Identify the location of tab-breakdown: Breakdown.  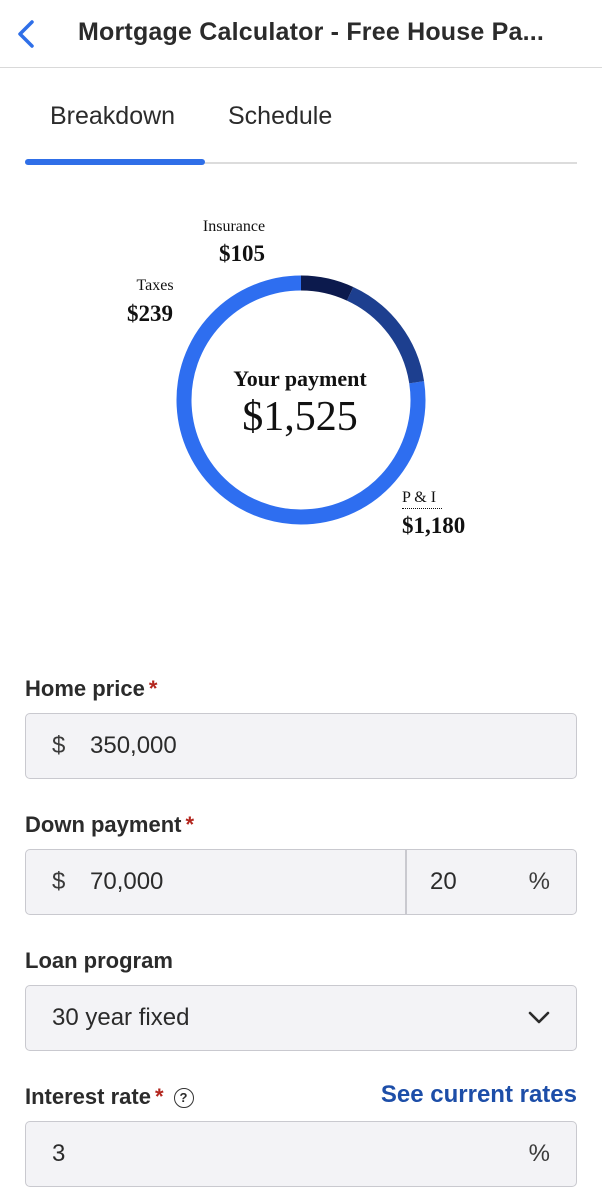
(112, 116).